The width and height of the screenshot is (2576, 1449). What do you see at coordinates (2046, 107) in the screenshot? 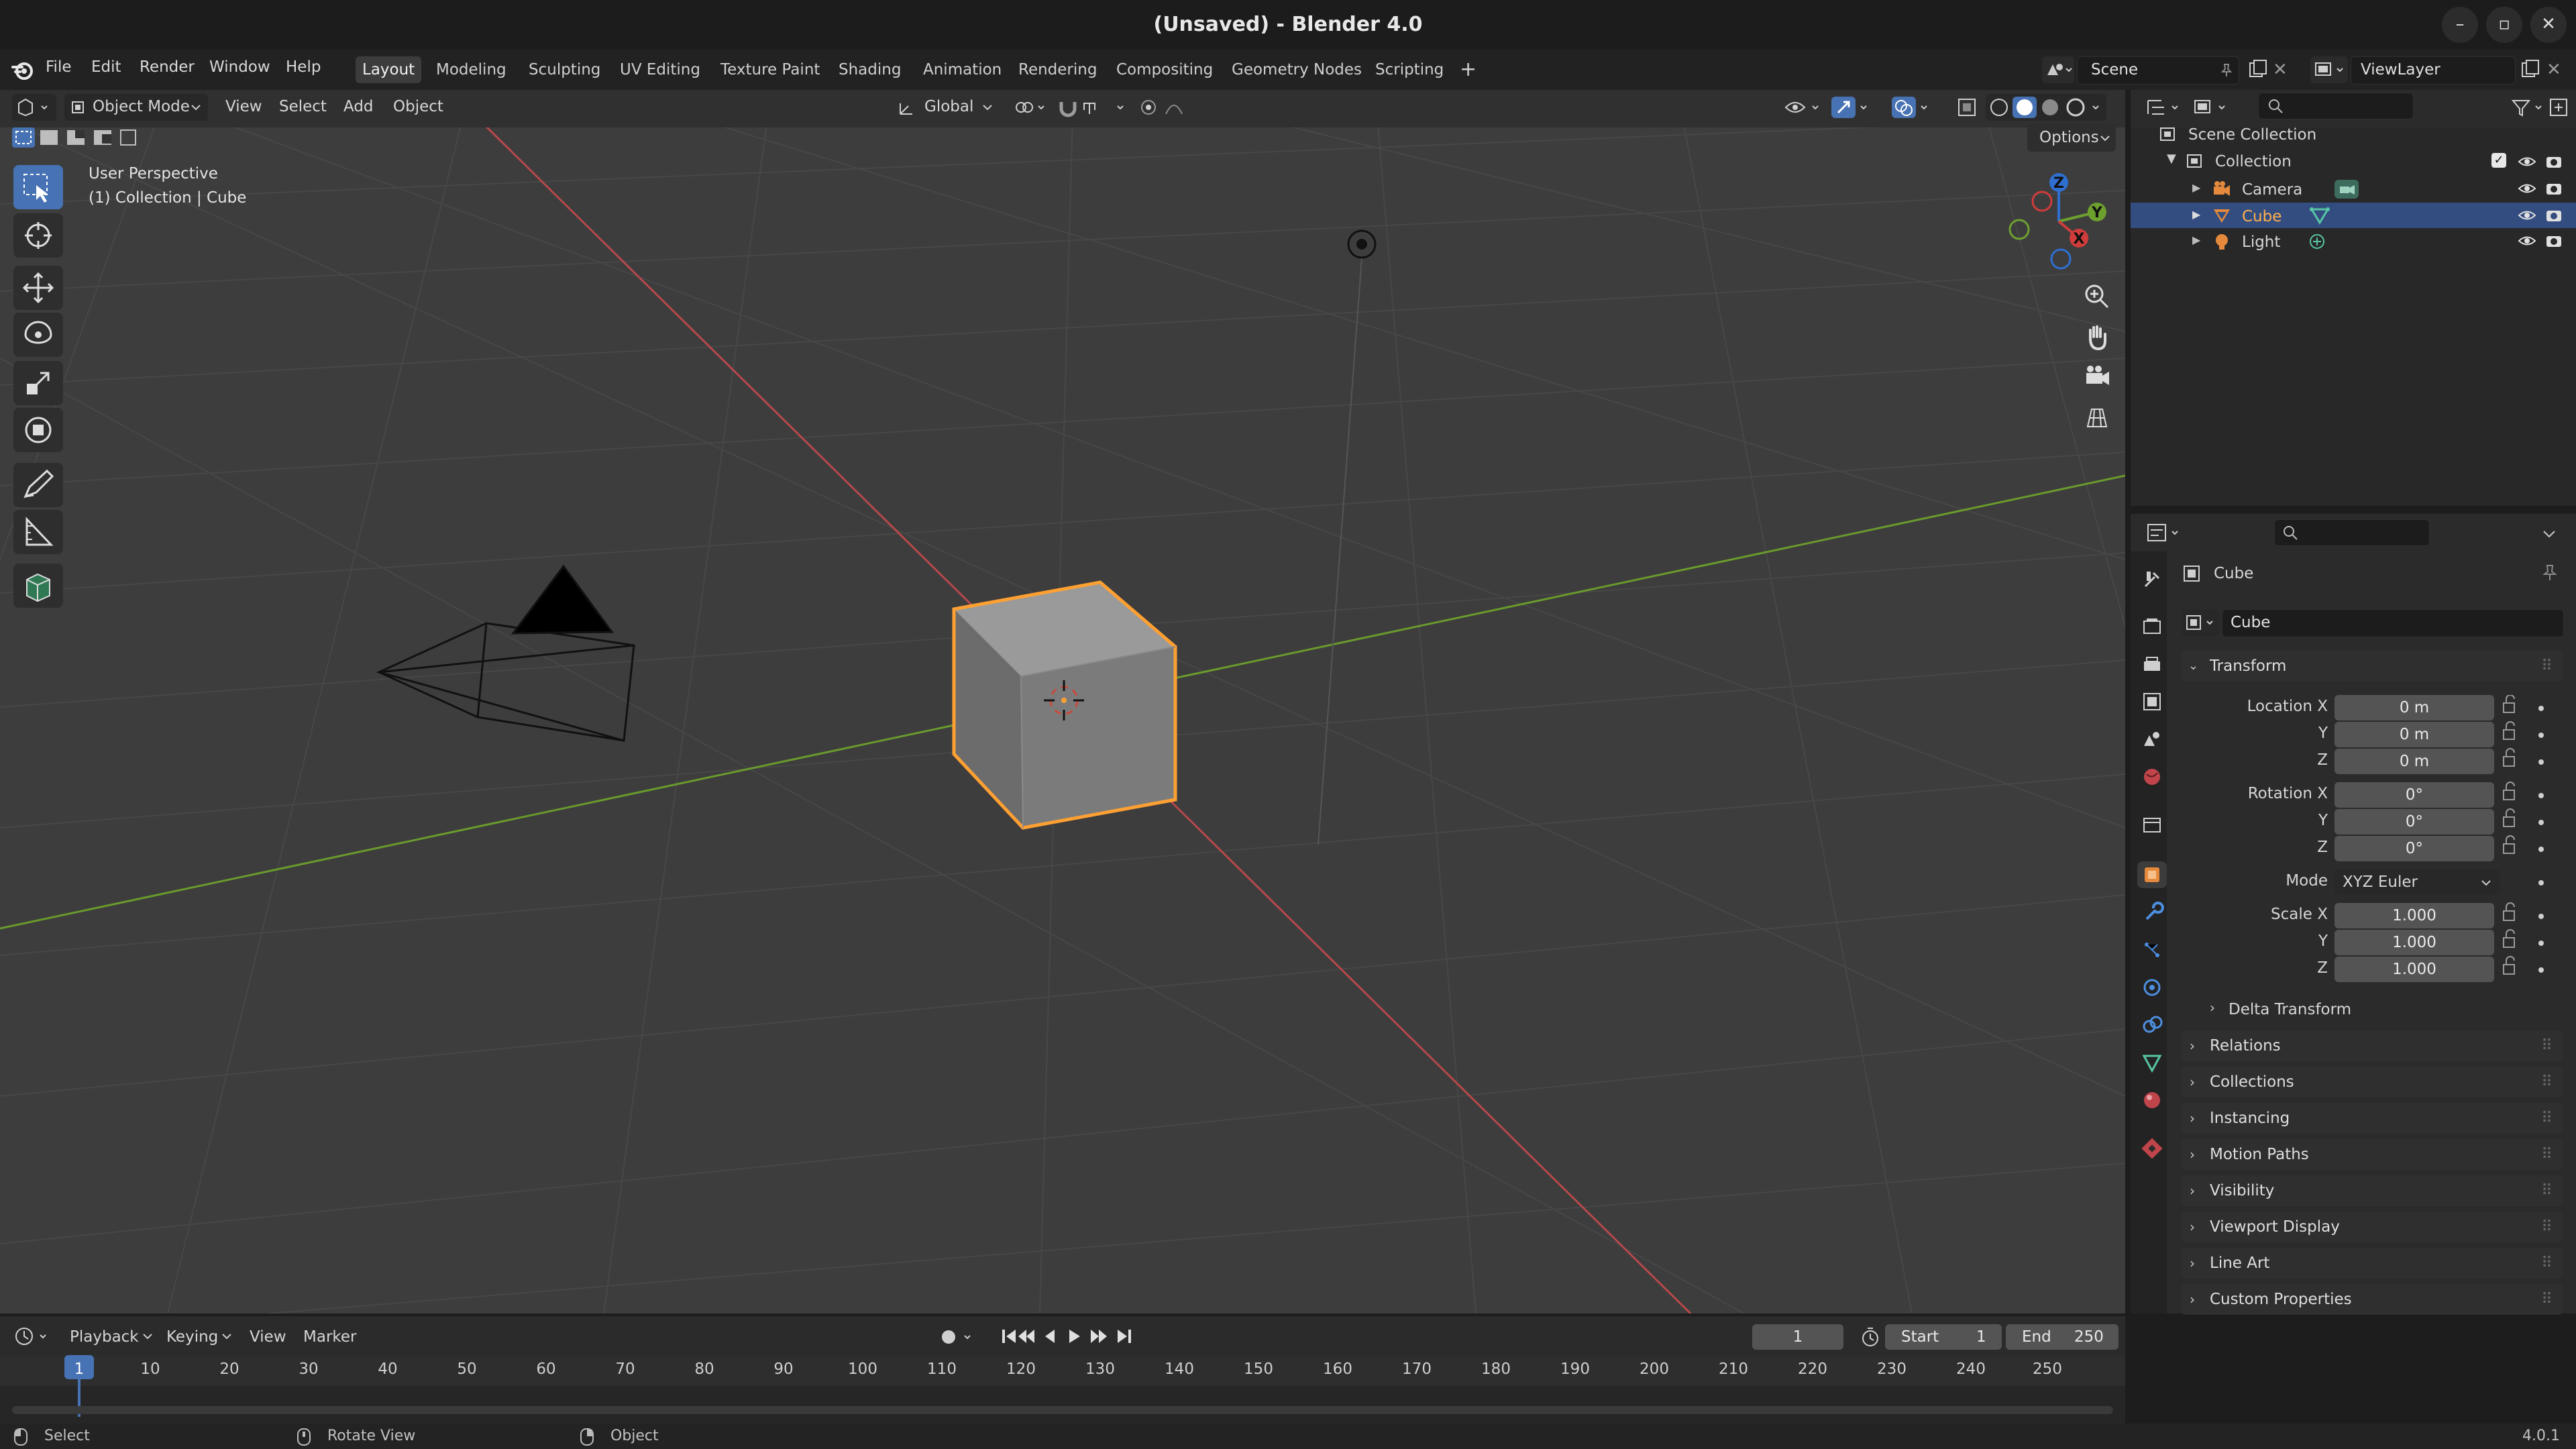
I see `shading-mode-buttons` at bounding box center [2046, 107].